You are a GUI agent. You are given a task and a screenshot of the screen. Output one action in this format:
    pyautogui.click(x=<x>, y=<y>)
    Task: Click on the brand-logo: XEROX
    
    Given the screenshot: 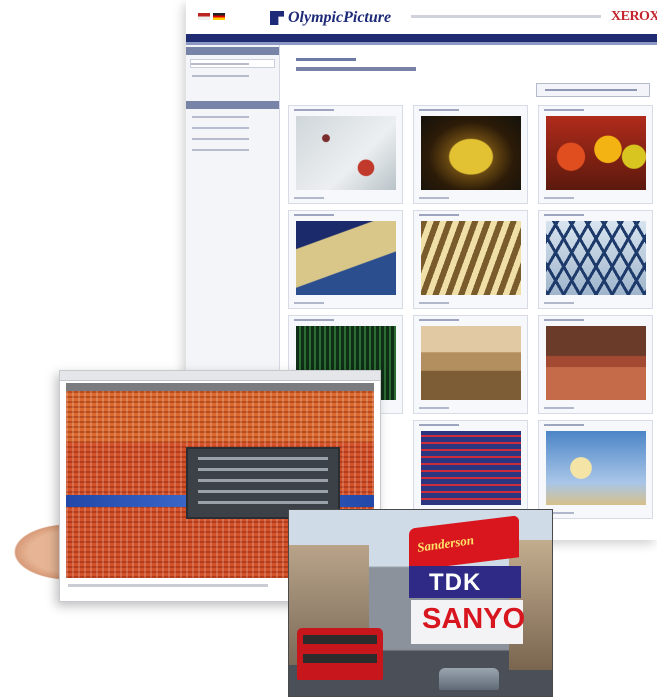 What is the action you would take?
    pyautogui.click(x=634, y=16)
    